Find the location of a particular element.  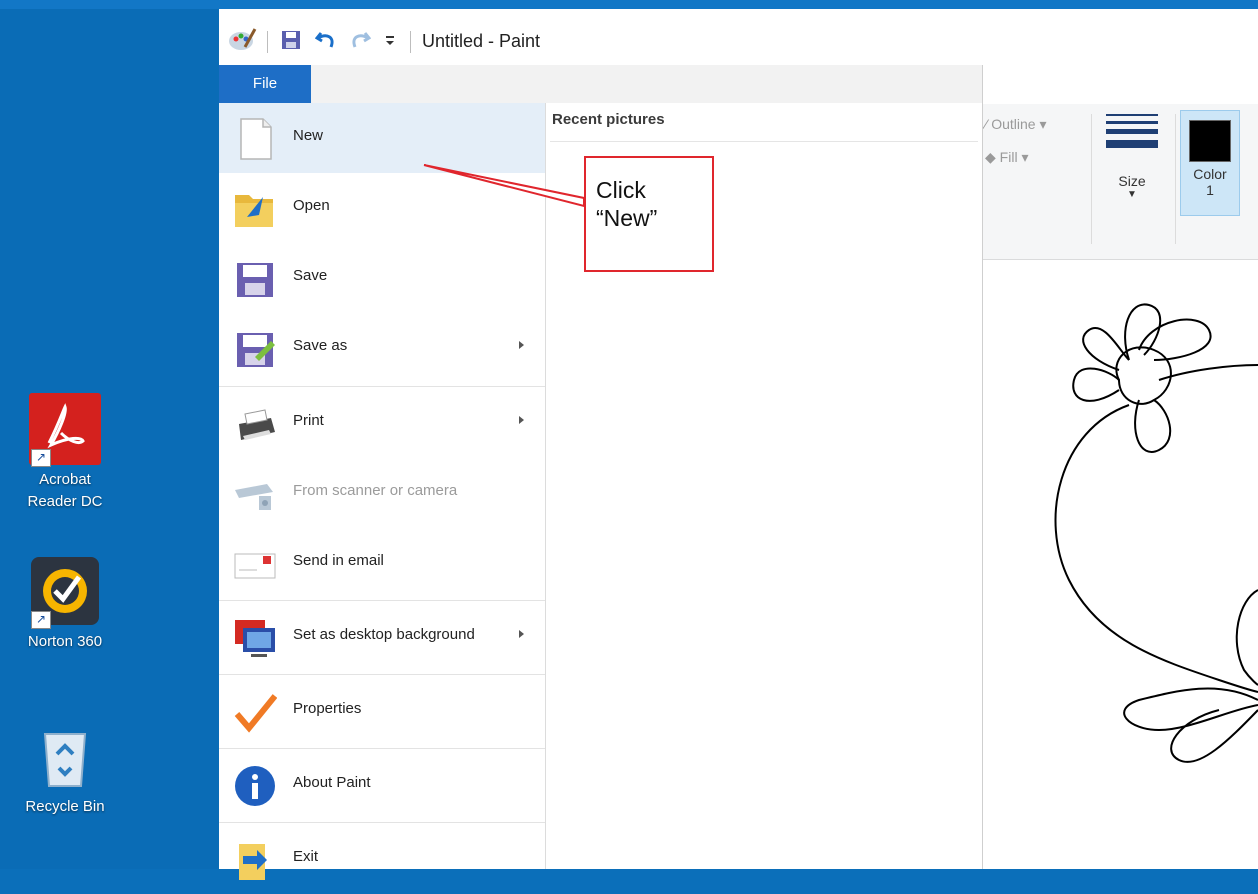

menu-item-properties: Properties is located at coordinates (382, 711).